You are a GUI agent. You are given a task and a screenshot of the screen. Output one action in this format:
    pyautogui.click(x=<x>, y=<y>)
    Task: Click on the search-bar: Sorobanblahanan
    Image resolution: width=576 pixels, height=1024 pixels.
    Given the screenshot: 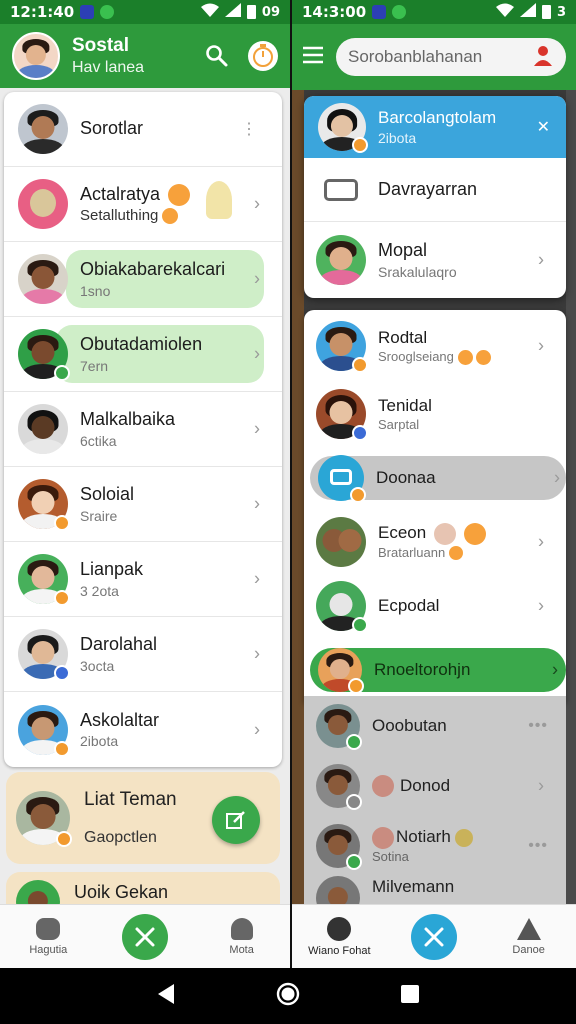 What is the action you would take?
    pyautogui.click(x=434, y=57)
    